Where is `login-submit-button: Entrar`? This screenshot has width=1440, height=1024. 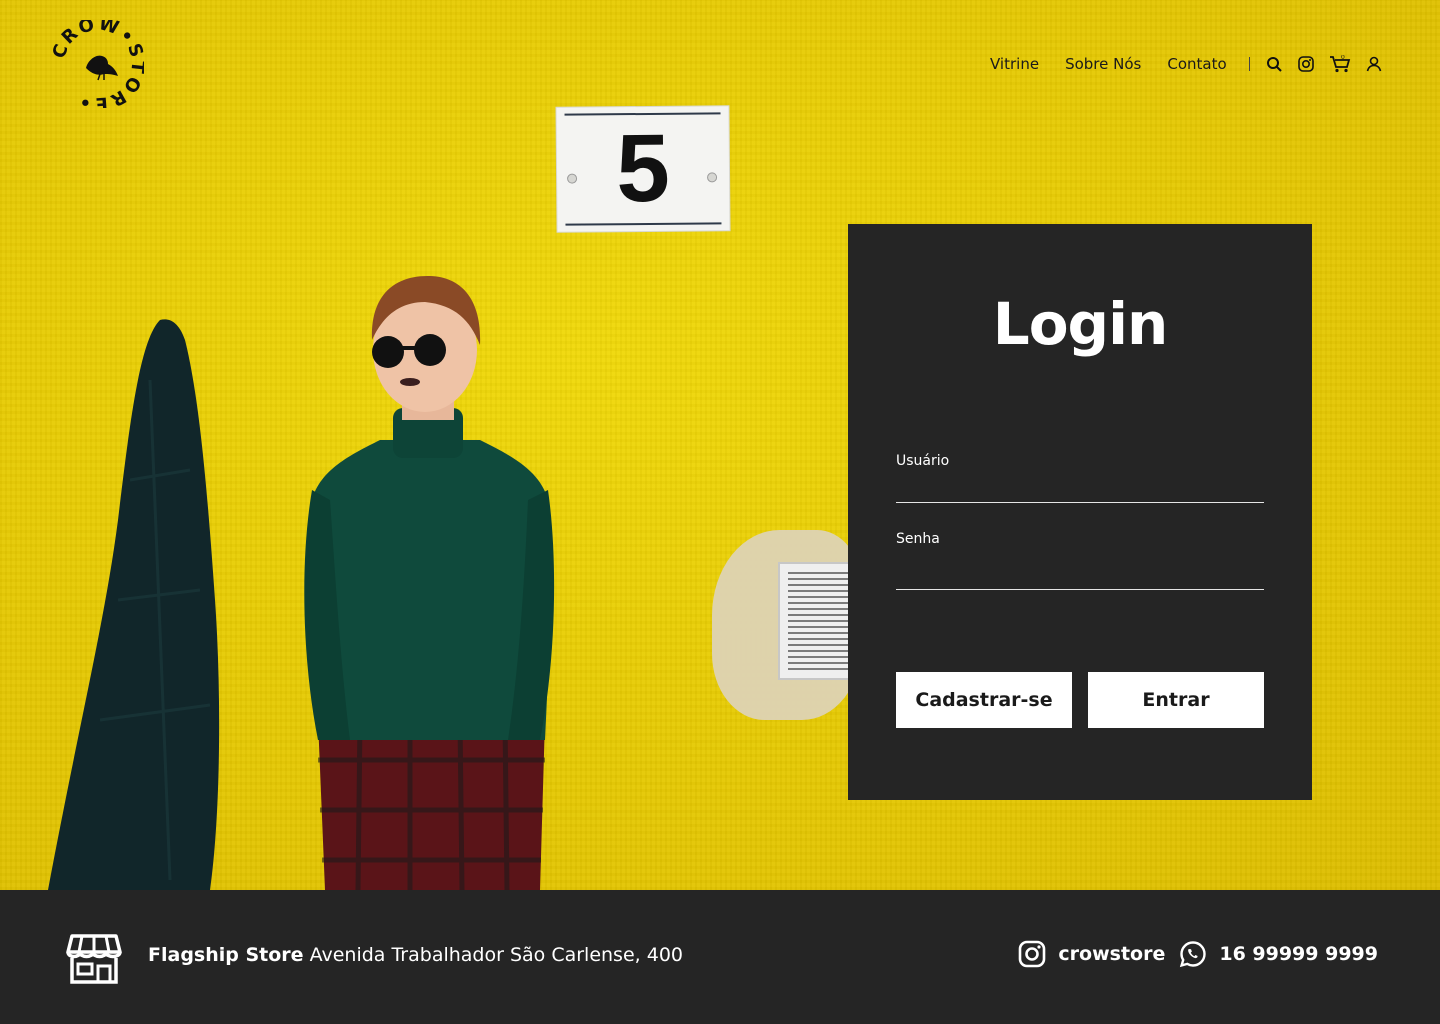 login-submit-button: Entrar is located at coordinates (1176, 700).